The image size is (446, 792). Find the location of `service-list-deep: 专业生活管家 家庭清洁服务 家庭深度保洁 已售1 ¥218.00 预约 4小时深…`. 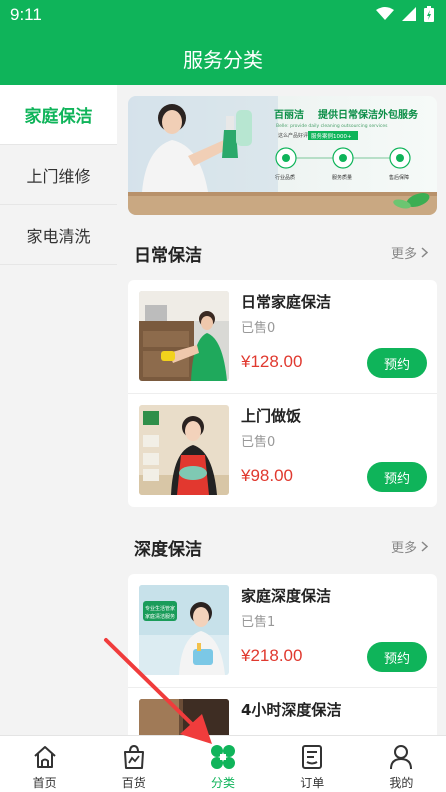

service-list-deep: 专业生活管家 家庭清洁服务 家庭深度保洁 已售1 ¥218.00 预约 4小时深… is located at coordinates (282, 654).